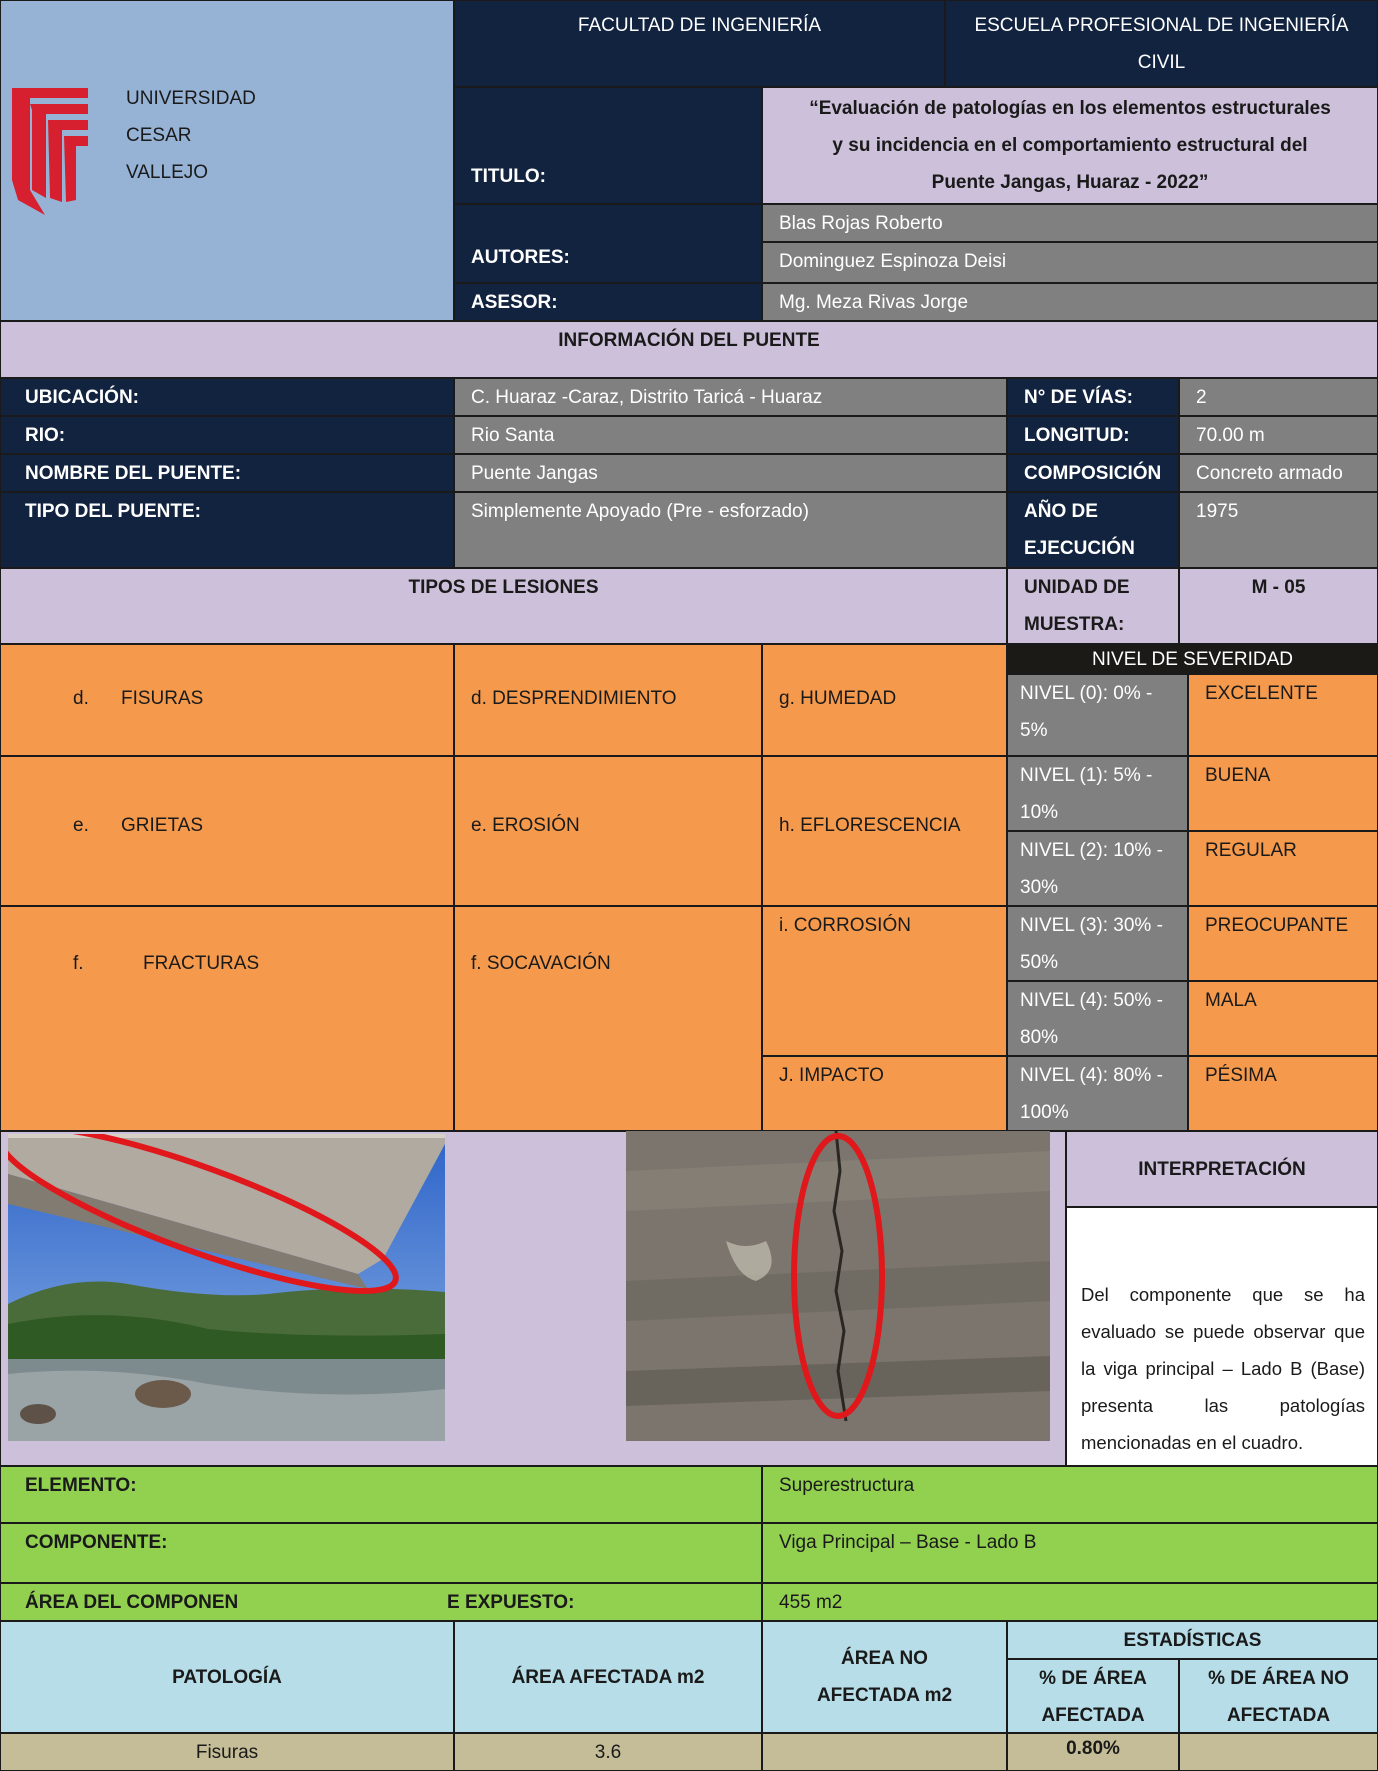 The height and width of the screenshot is (1771, 1378). What do you see at coordinates (1278, 530) in the screenshot?
I see `year-value: 1975` at bounding box center [1278, 530].